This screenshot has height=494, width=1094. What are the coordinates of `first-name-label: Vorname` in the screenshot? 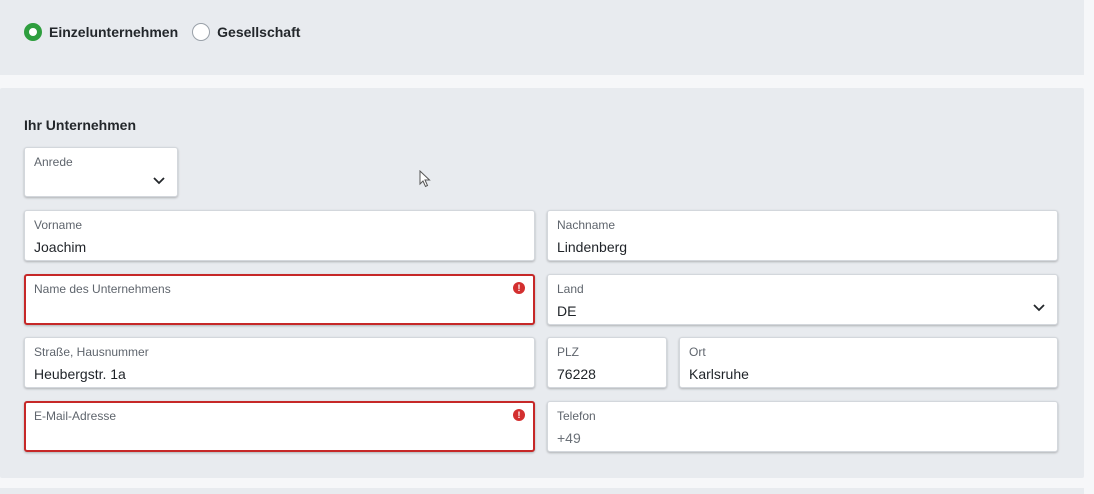 It's located at (58, 225).